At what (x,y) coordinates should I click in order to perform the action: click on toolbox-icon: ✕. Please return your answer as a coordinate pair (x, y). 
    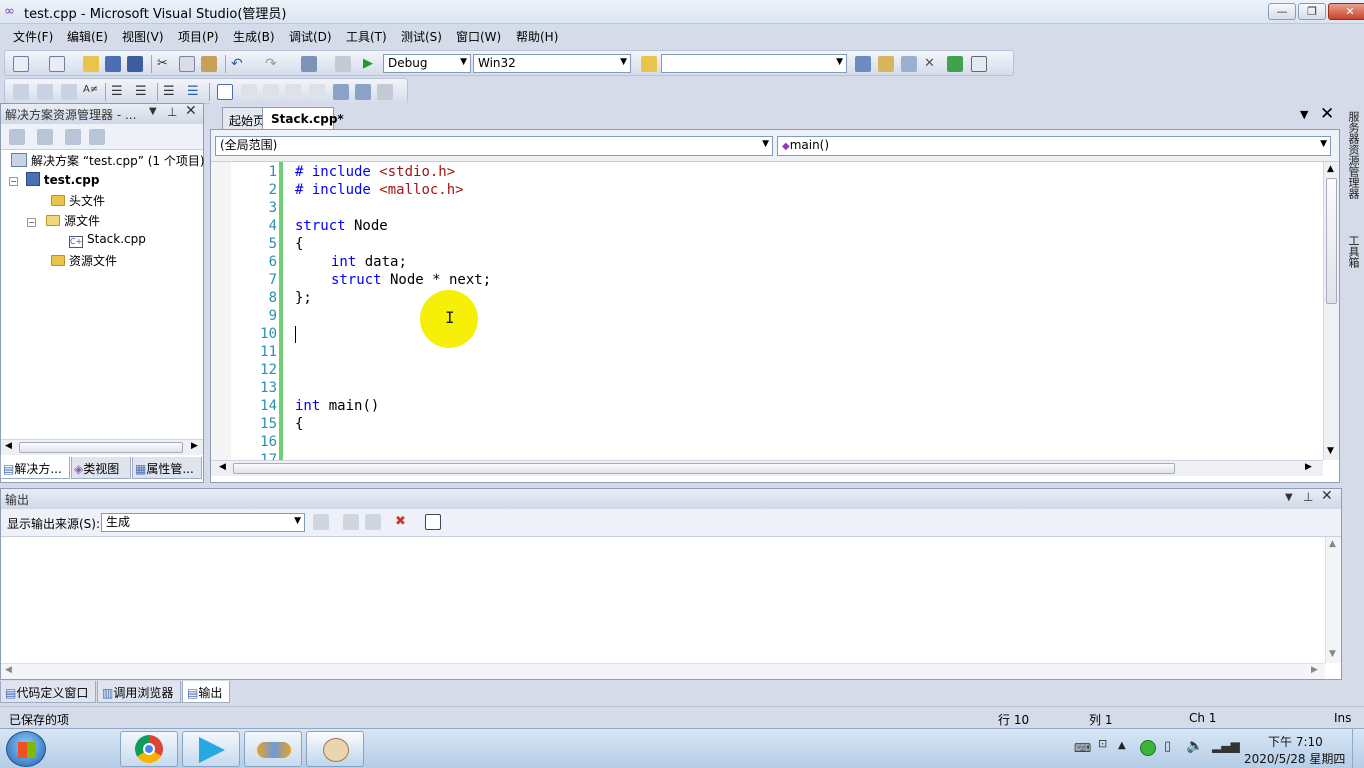
    Looking at the image, I should click on (932, 64).